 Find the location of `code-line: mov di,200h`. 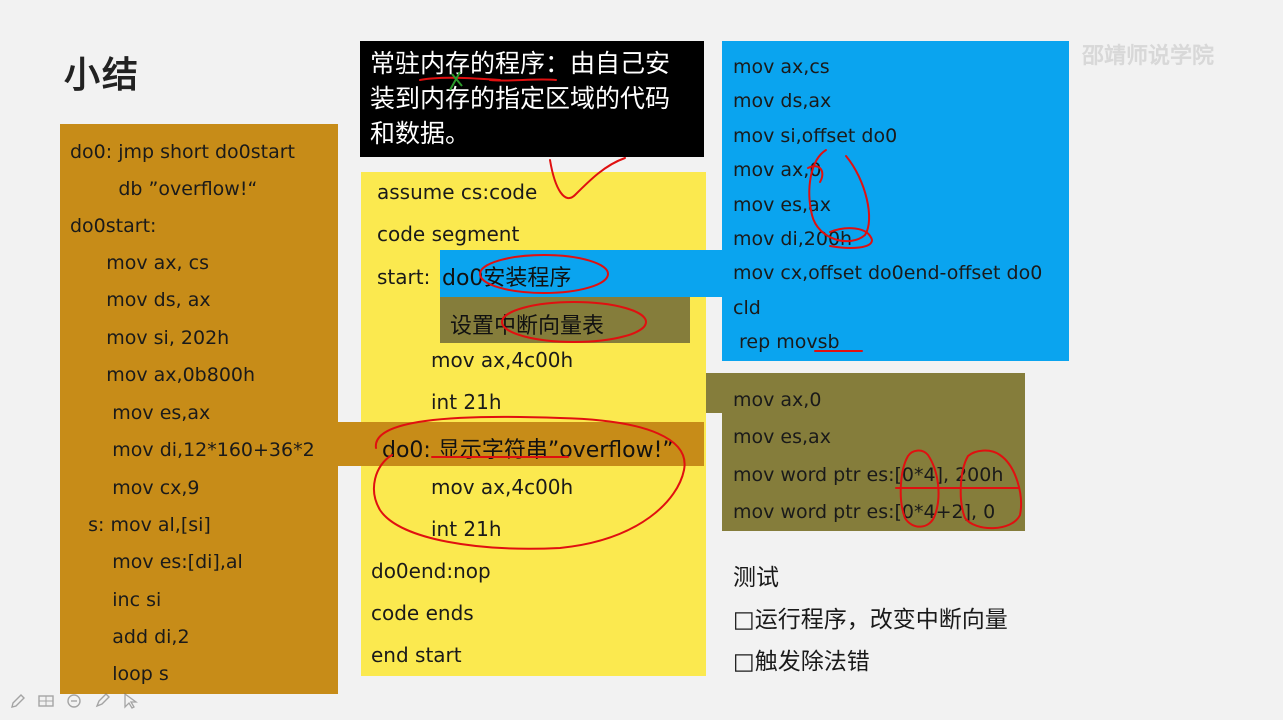

code-line: mov di,200h is located at coordinates (793, 239).